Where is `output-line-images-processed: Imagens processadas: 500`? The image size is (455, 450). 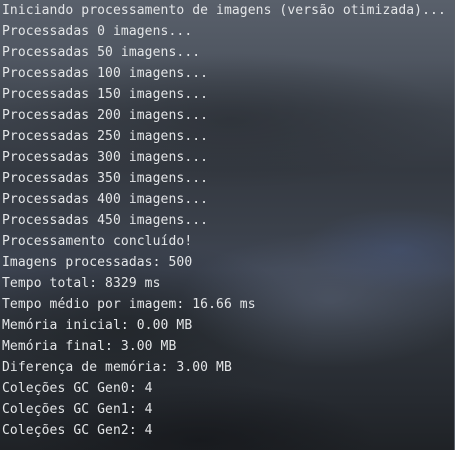 output-line-images-processed: Imagens processadas: 500 is located at coordinates (97, 262).